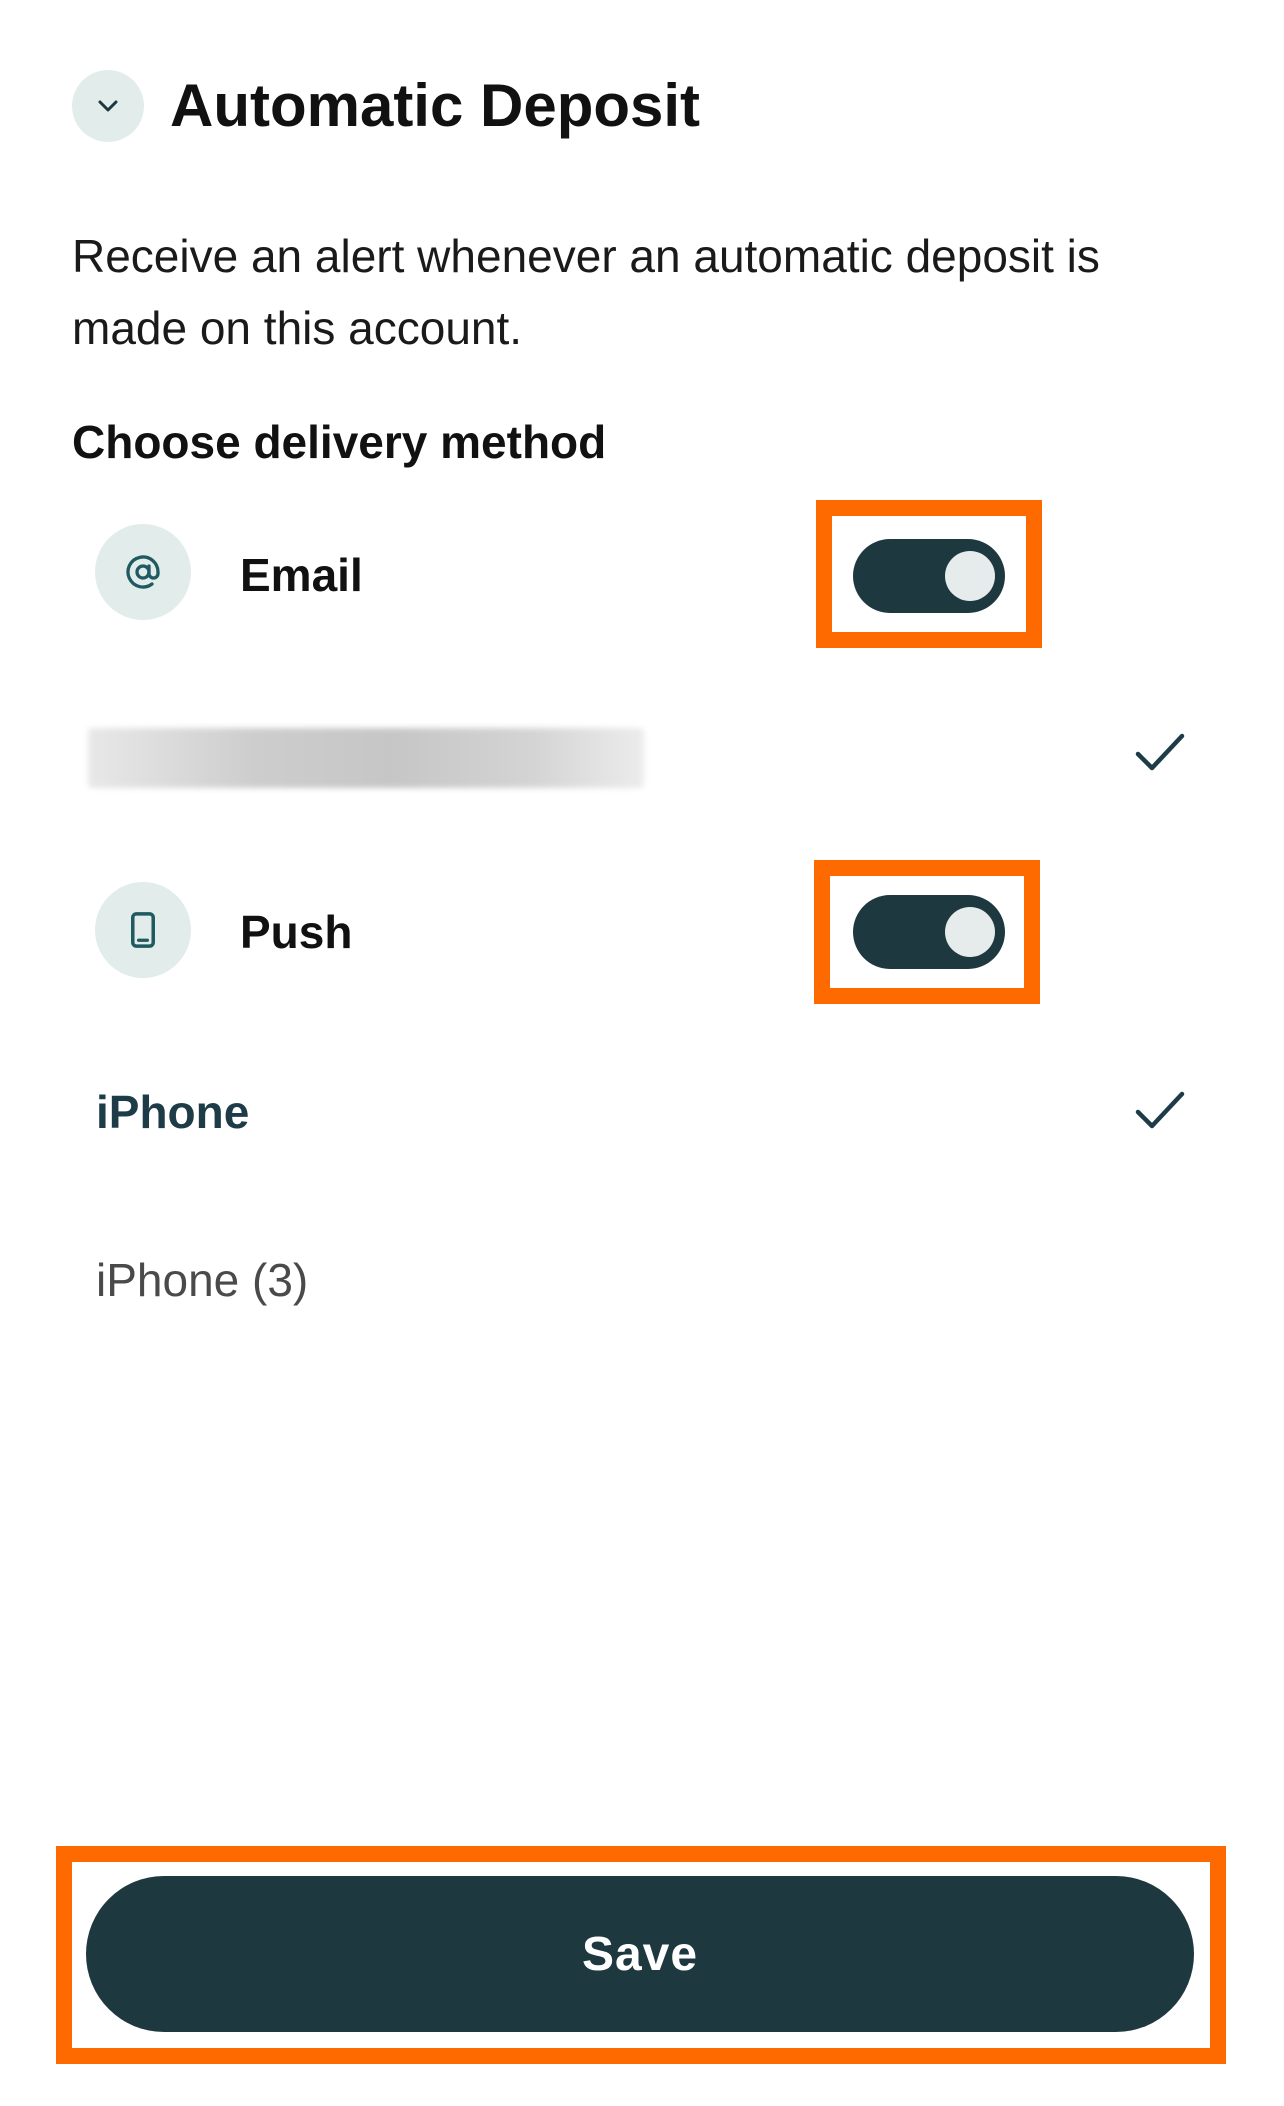 The width and height of the screenshot is (1284, 2106). I want to click on email-address-redacted, so click(366, 758).